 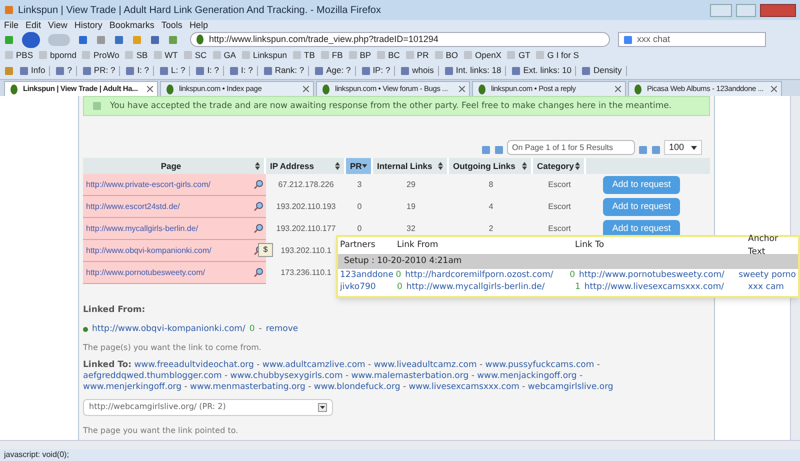 I want to click on popup-header: Partners, so click(x=358, y=245).